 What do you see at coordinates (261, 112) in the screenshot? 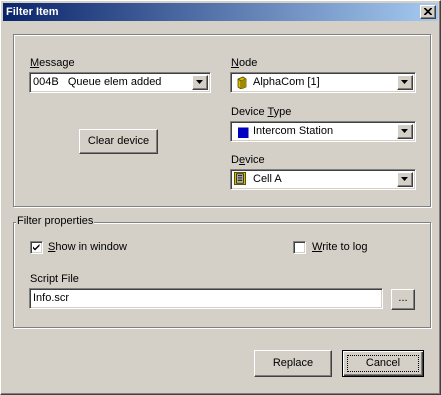
I see `device-type-label: Device Type` at bounding box center [261, 112].